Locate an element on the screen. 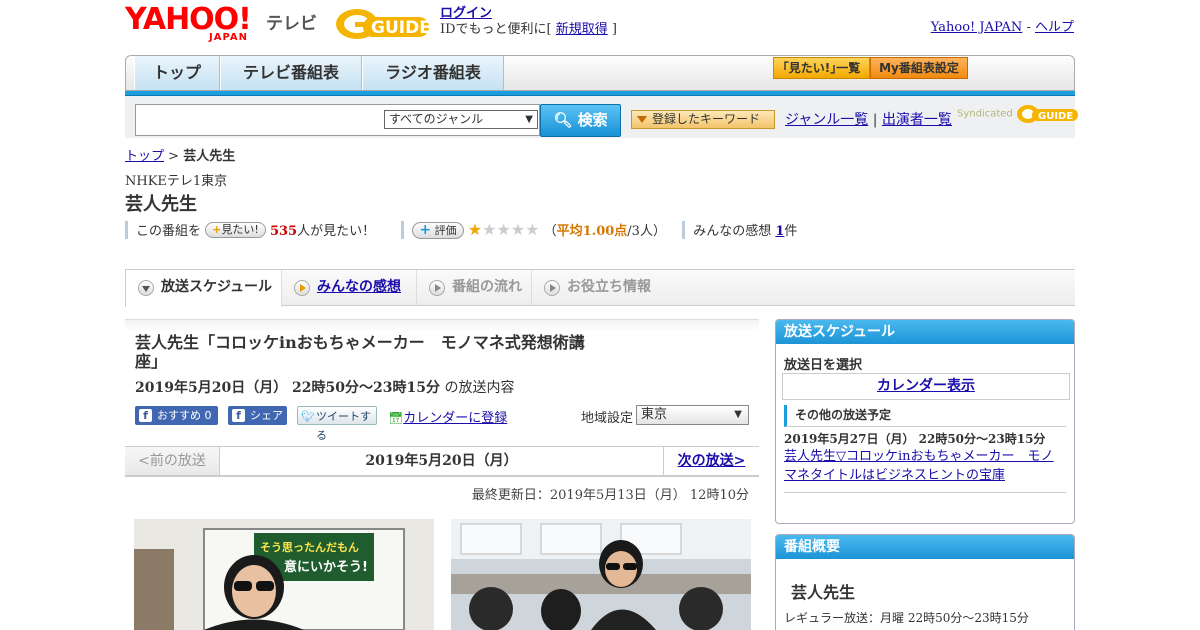  search-button: 🔍︎ 検索 is located at coordinates (580, 120).